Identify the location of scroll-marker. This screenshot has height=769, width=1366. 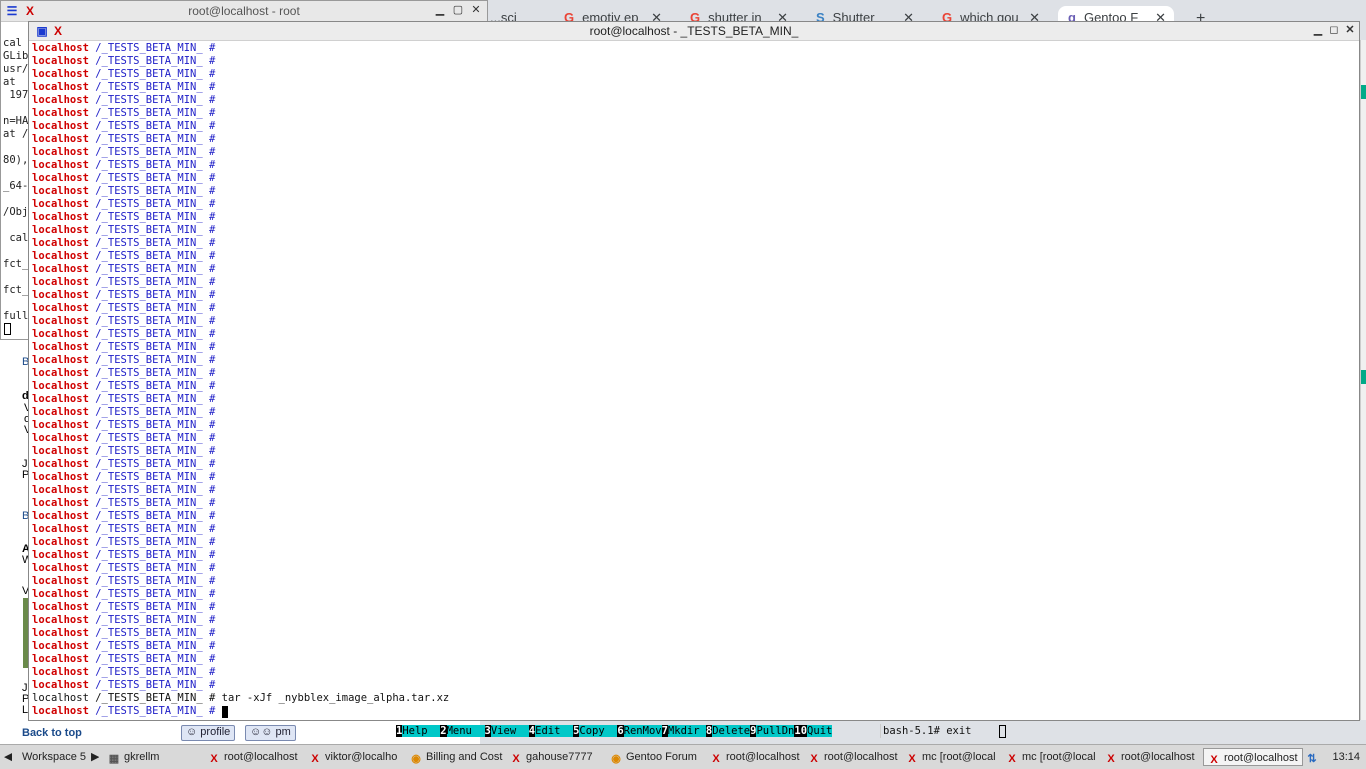
(1363, 92).